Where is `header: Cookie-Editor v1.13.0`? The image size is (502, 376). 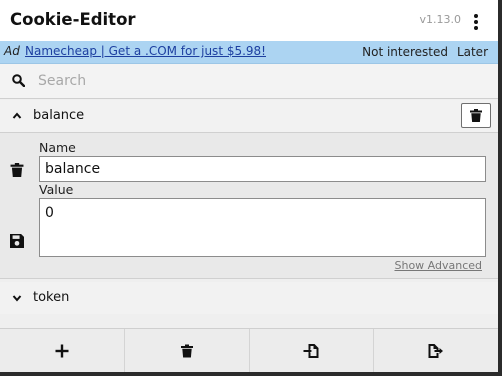 header: Cookie-Editor v1.13.0 is located at coordinates (249, 20).